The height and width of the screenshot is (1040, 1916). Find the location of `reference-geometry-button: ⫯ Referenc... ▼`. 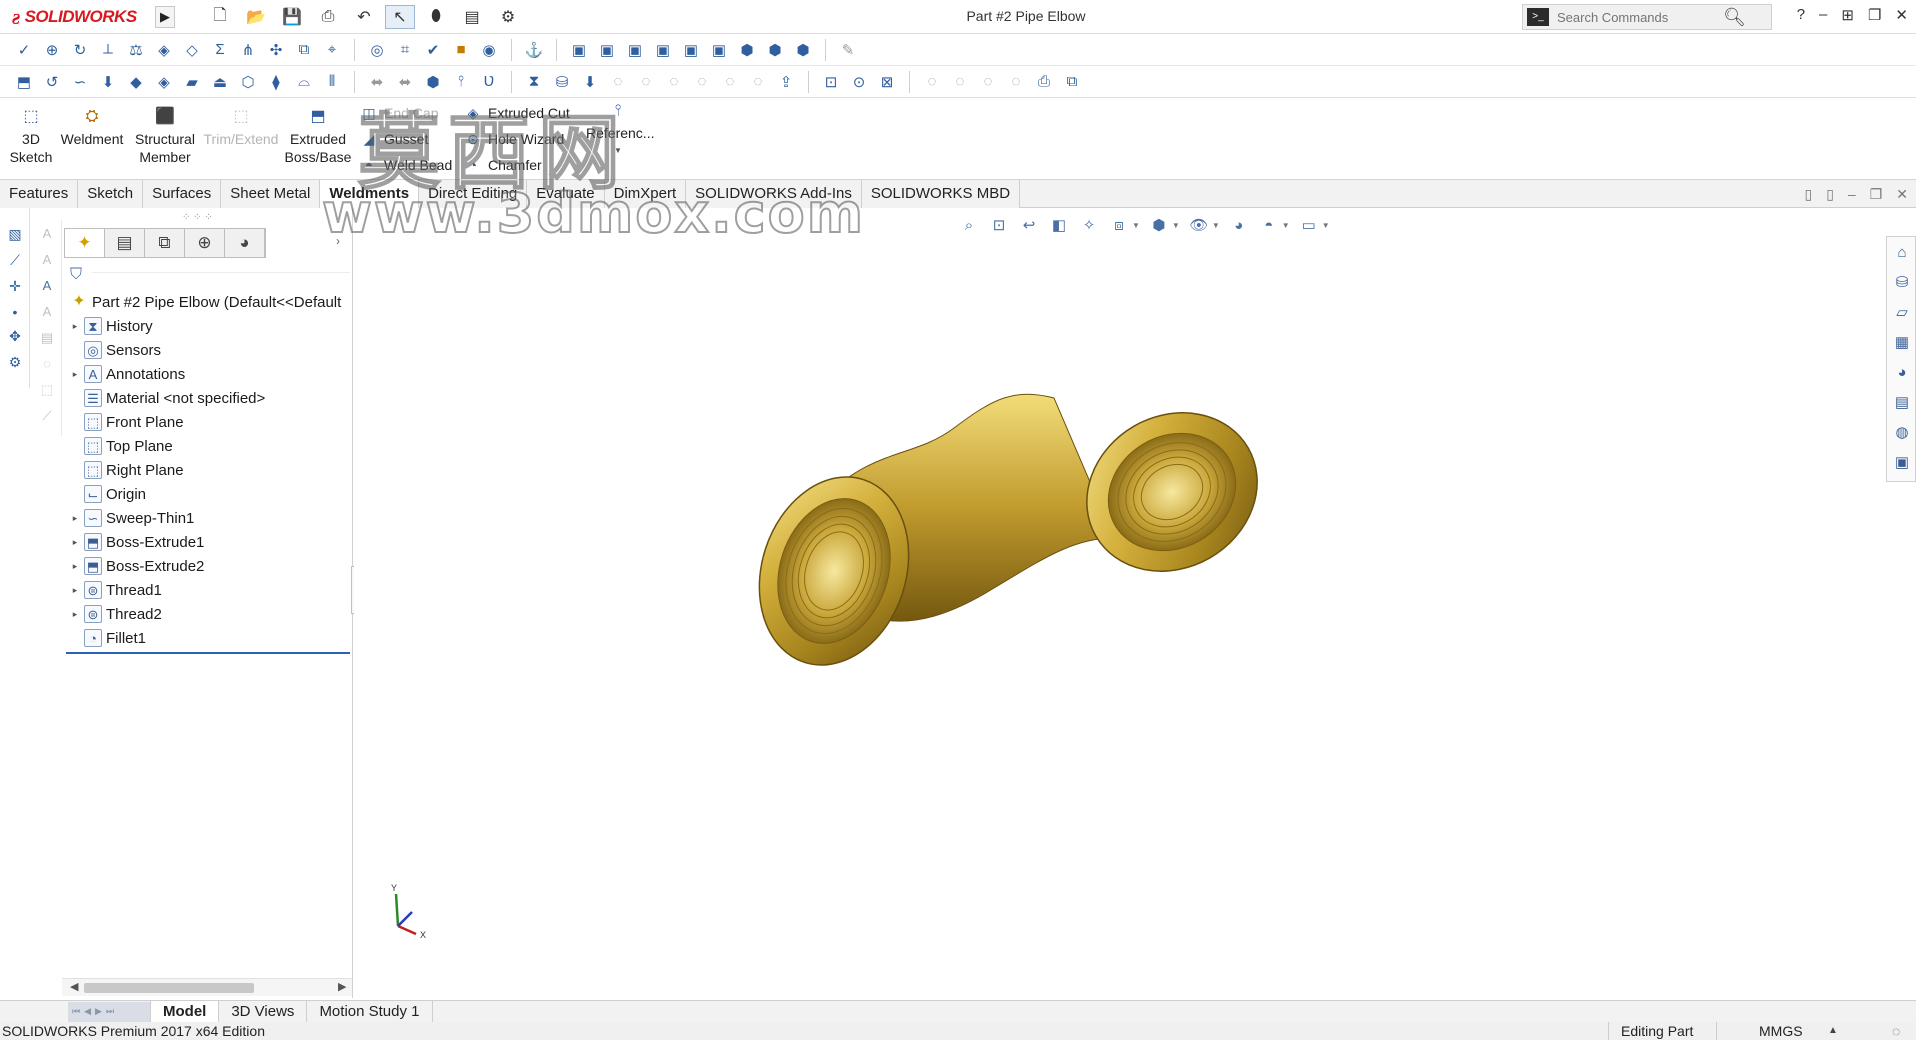

reference-geometry-button: ⫯ Referenc... ▼ is located at coordinates (620, 131).